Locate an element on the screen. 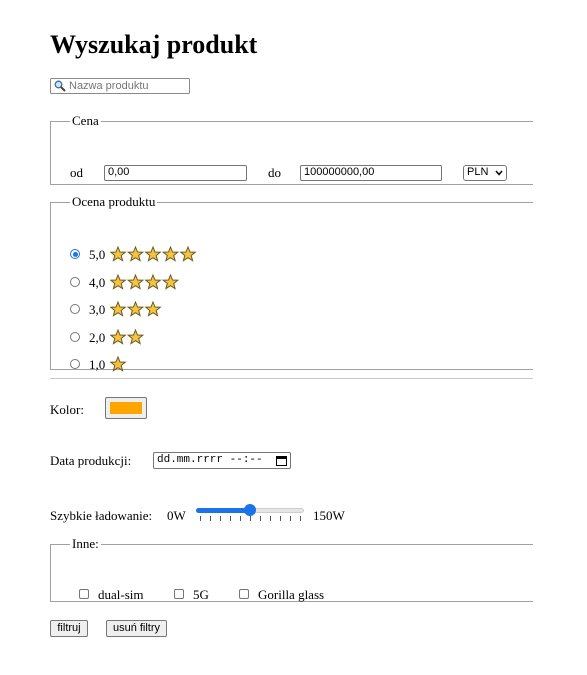 Image resolution: width=587 pixels, height=675 pixels. currency-value: PLN is located at coordinates (478, 172).